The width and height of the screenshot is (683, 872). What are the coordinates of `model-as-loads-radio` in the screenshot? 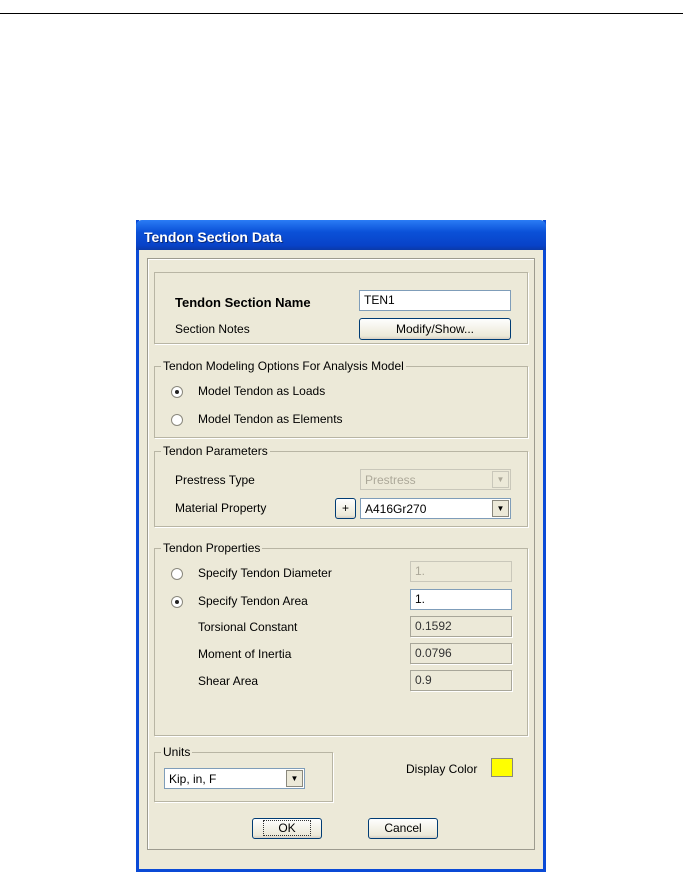 It's located at (177, 392).